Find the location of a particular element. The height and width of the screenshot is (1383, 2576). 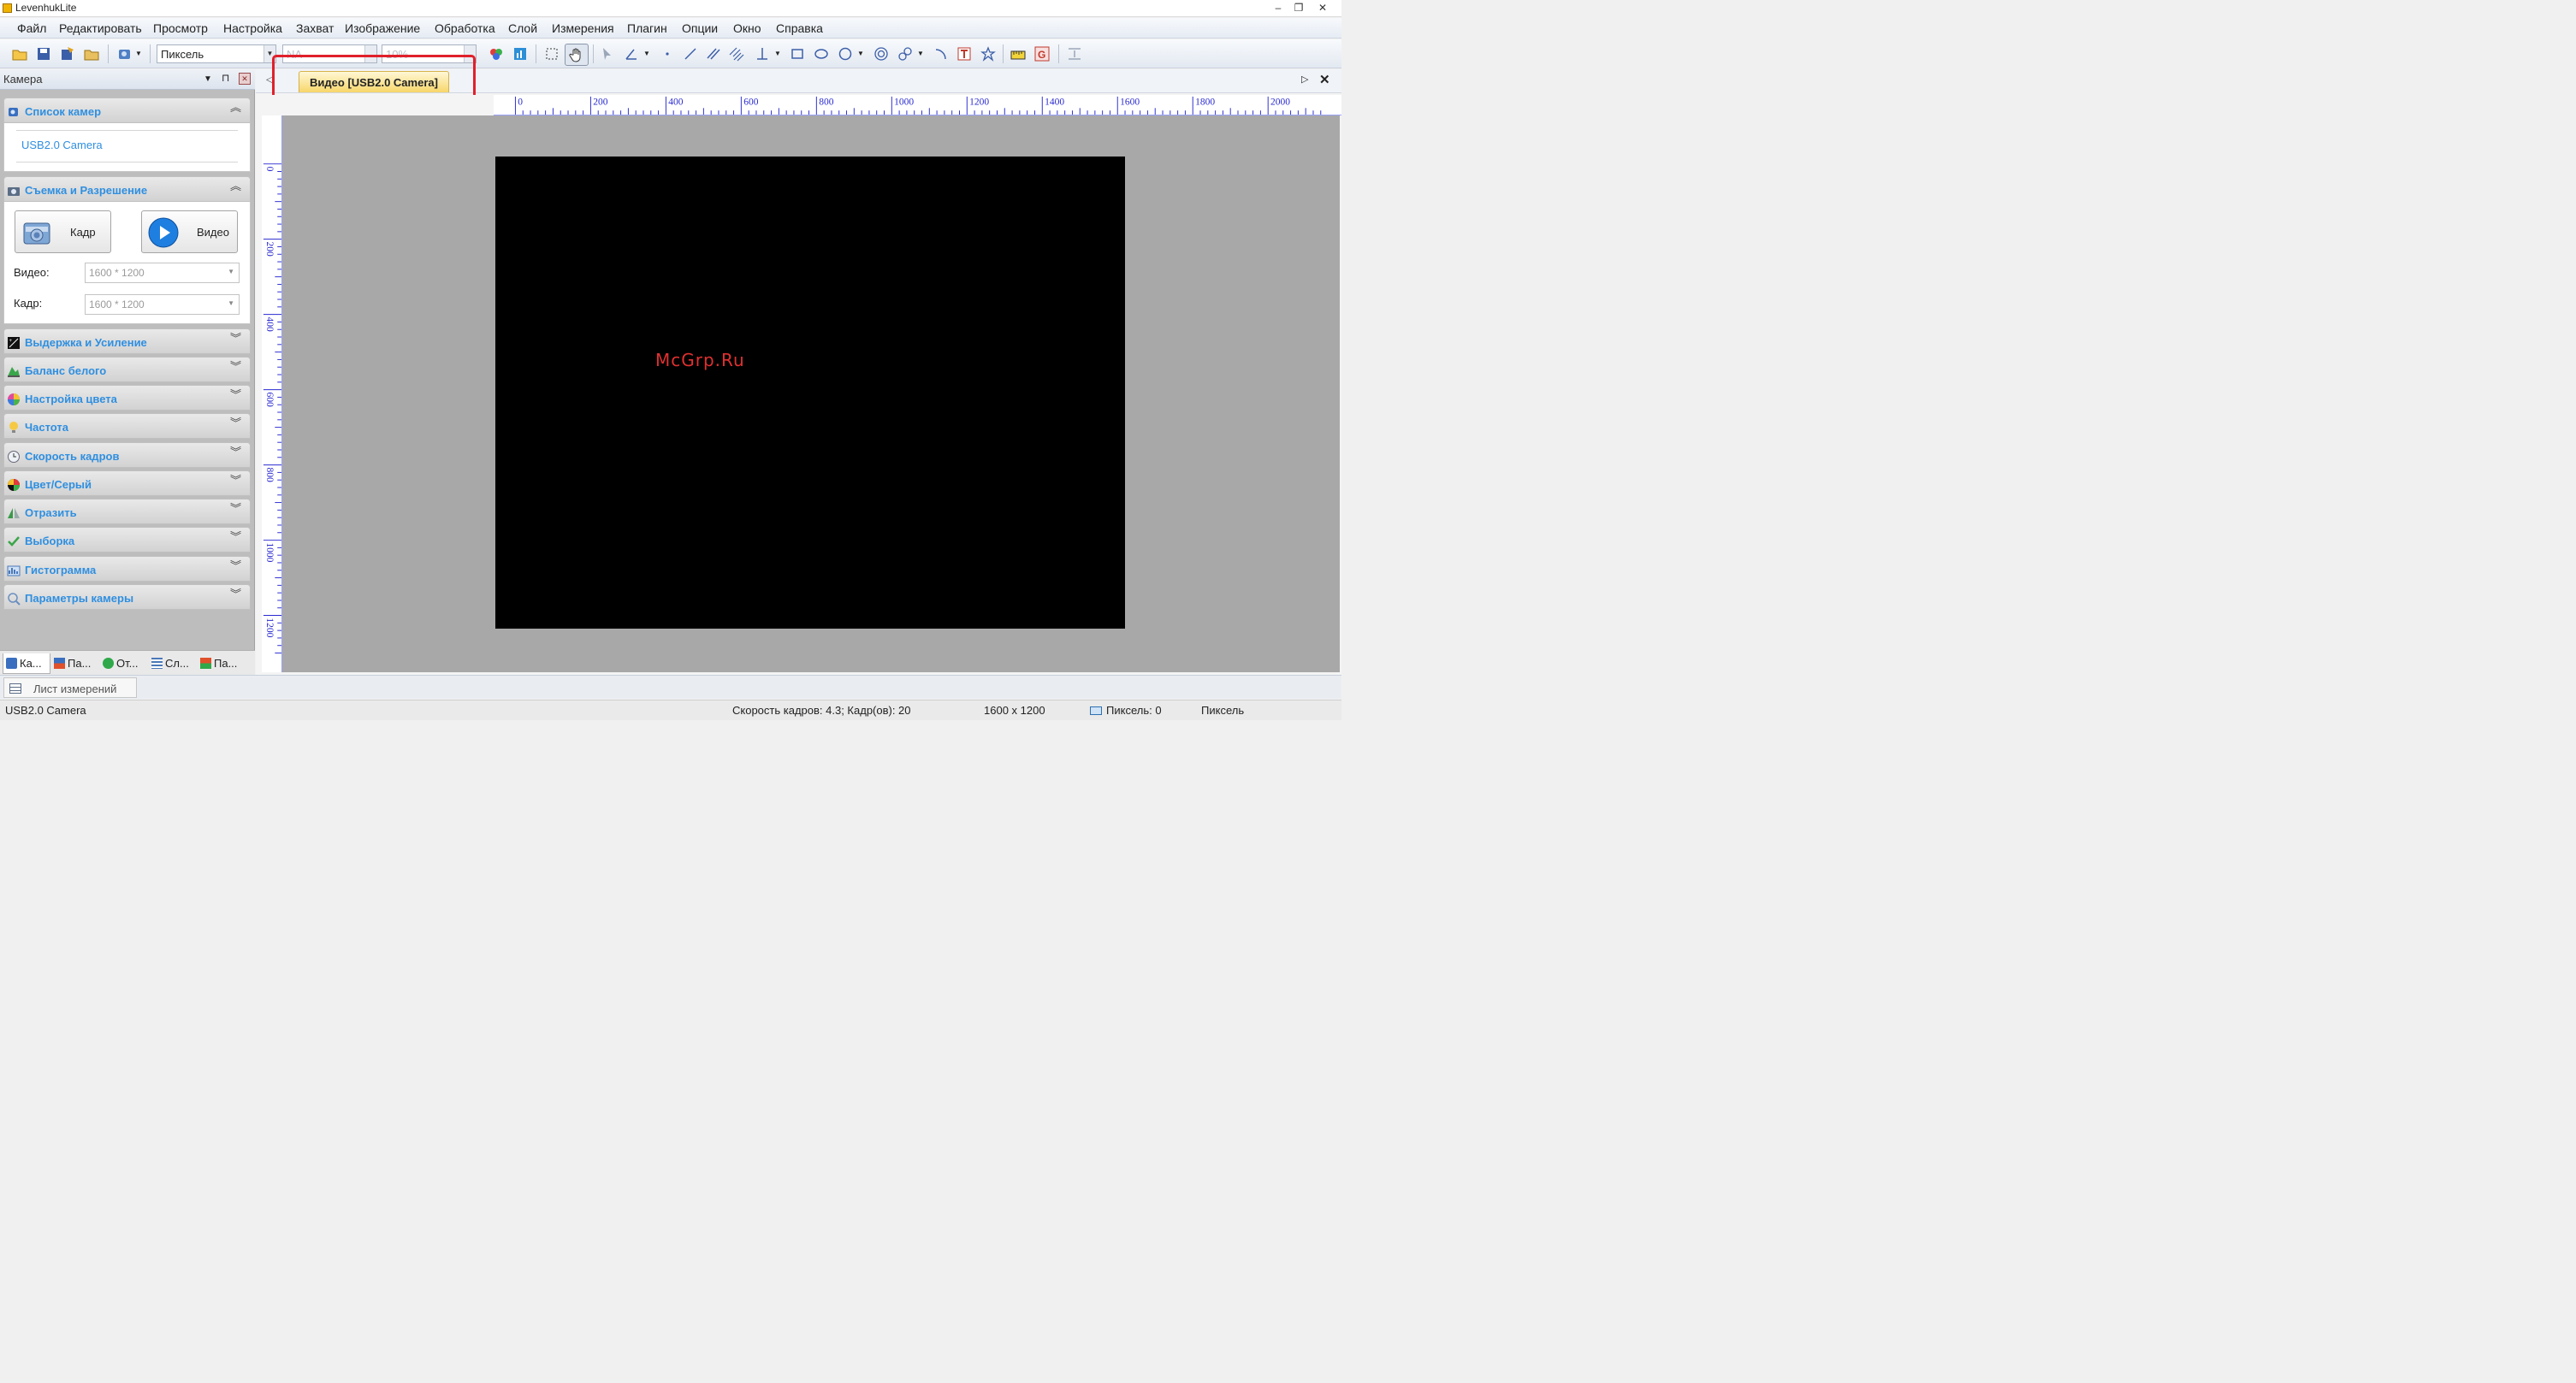

histogram-icon is located at coordinates (14, 571).